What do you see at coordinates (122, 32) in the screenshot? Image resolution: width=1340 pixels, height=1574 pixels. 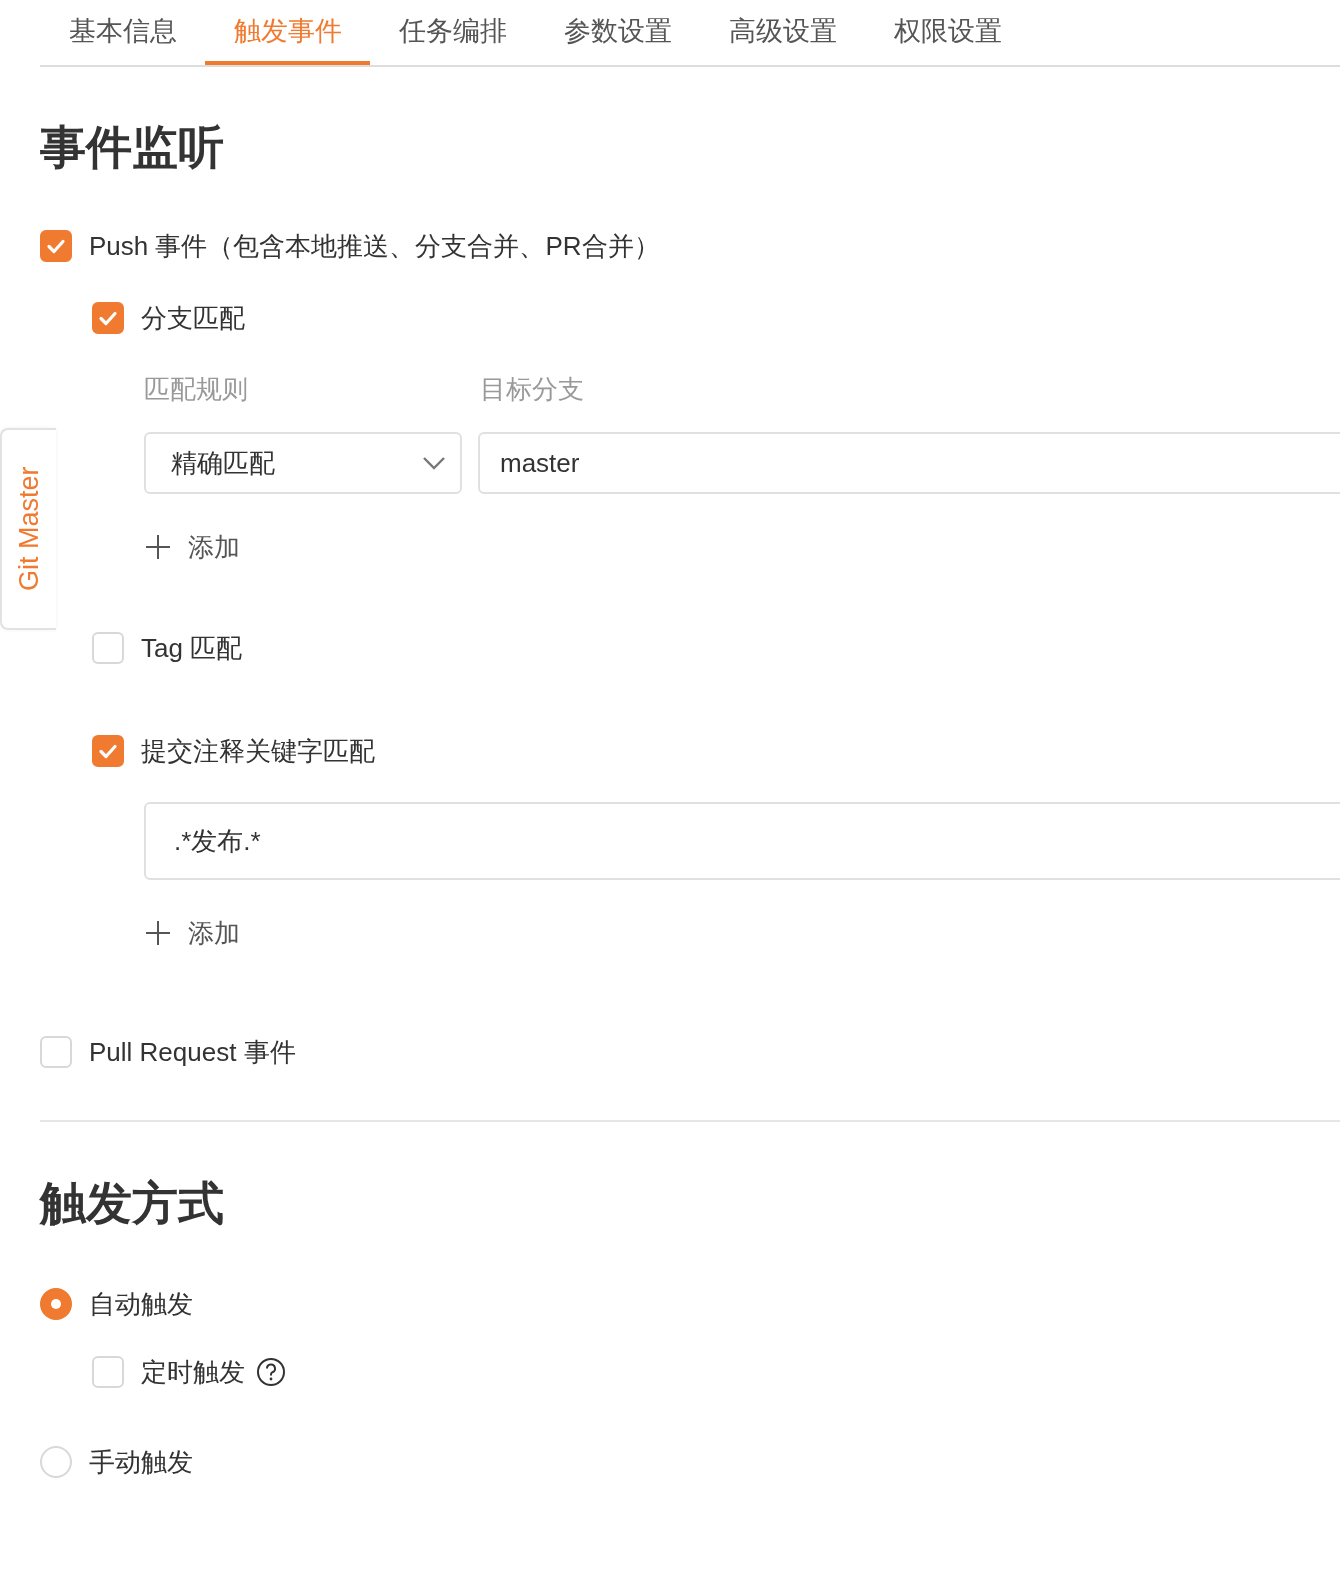 I see `tab: 基本信息` at bounding box center [122, 32].